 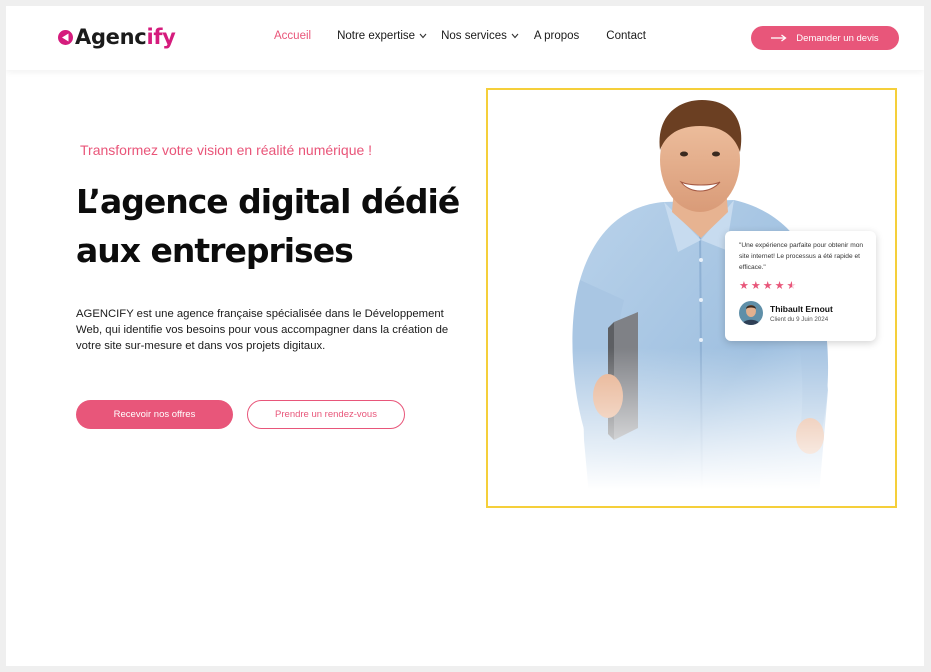 I want to click on rating-stars: ★ ★ ★ ★ ★, so click(x=801, y=286).